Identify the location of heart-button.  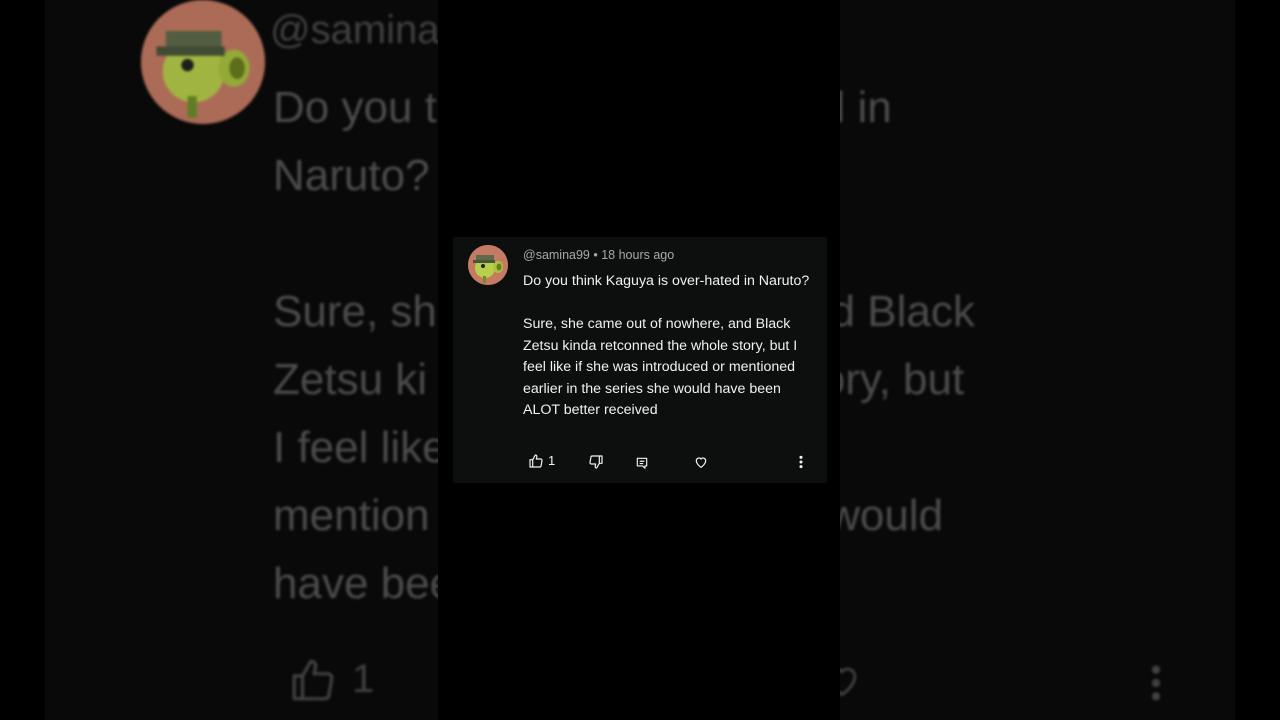
(701, 462).